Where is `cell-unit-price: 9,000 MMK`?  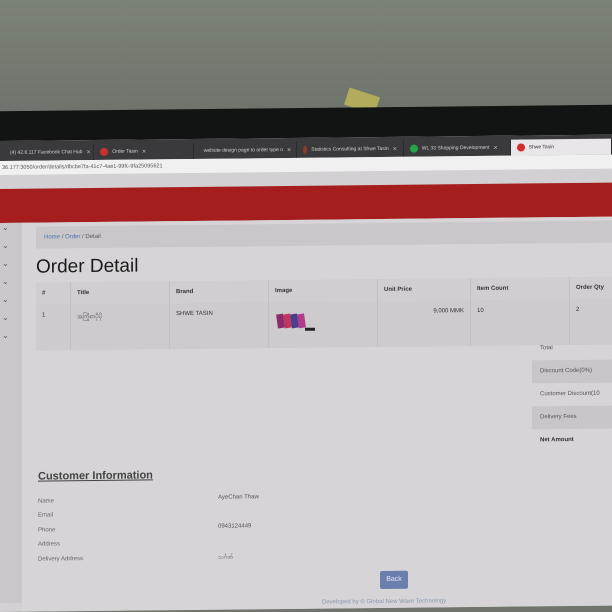
cell-unit-price: 9,000 MMK is located at coordinates (424, 324).